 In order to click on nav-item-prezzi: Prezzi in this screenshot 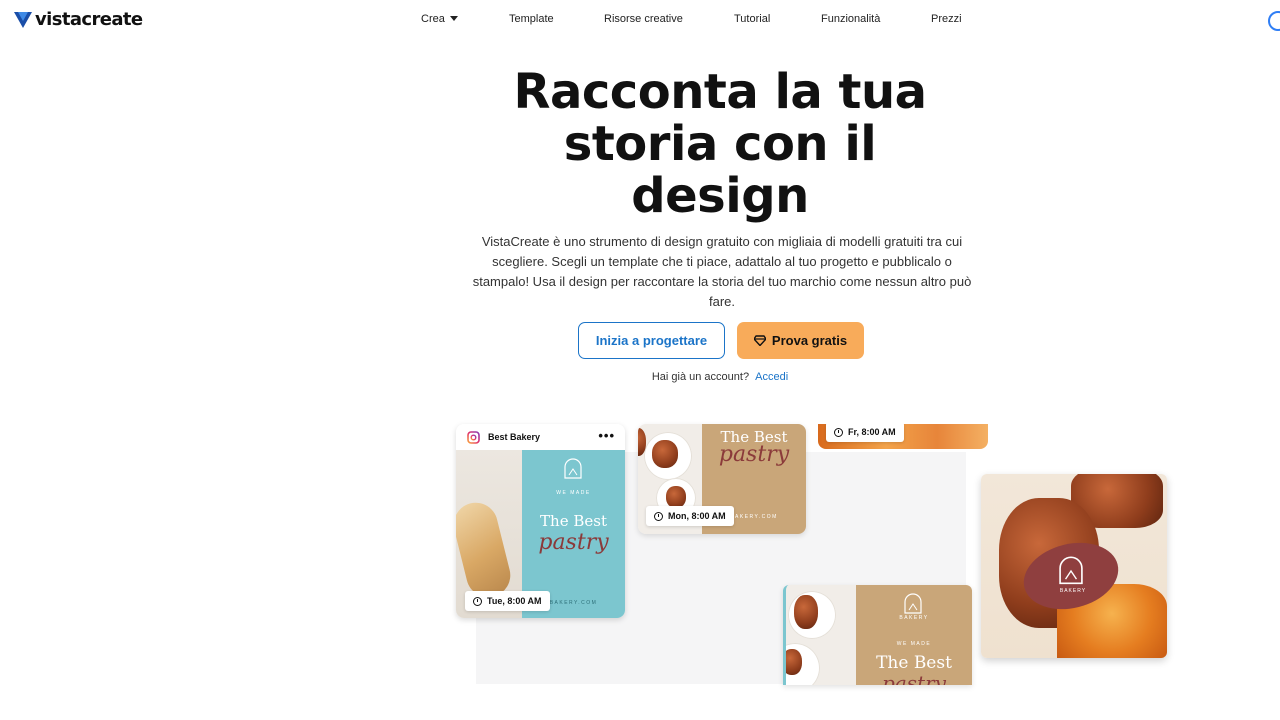, I will do `click(946, 19)`.